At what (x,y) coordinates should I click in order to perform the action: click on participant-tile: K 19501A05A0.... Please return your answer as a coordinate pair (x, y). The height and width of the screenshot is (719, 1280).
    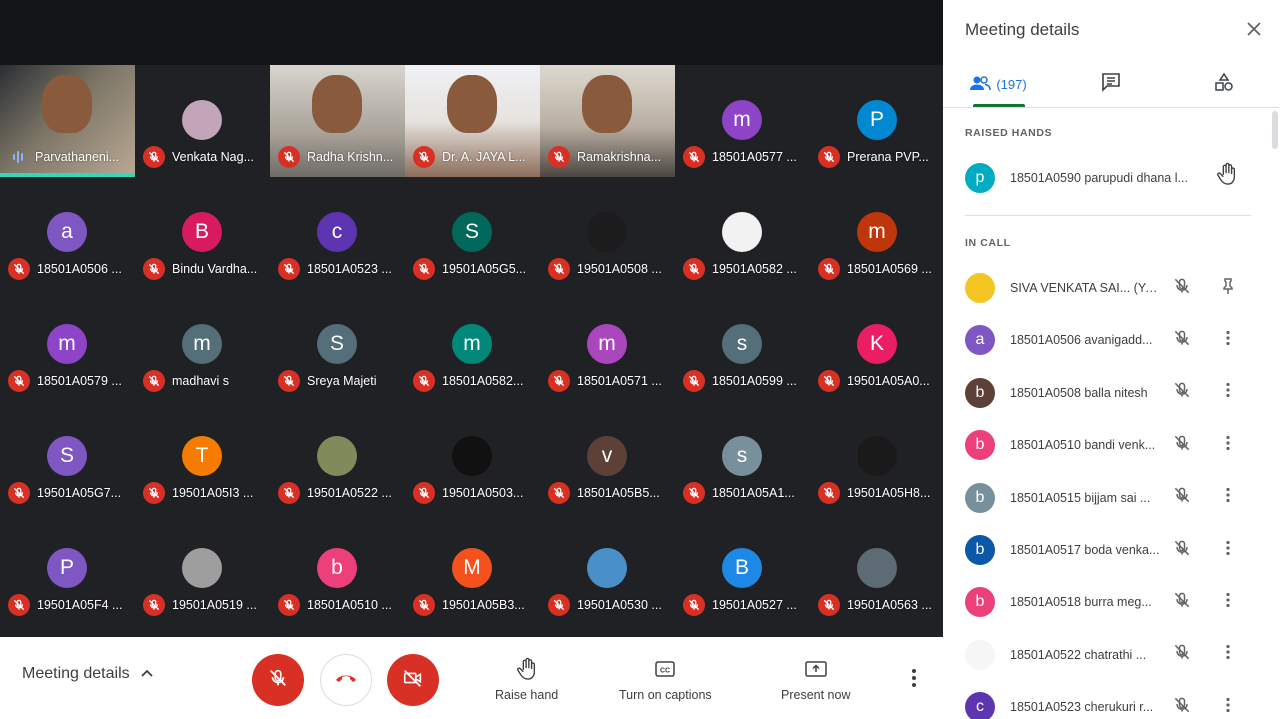
    Looking at the image, I should click on (877, 345).